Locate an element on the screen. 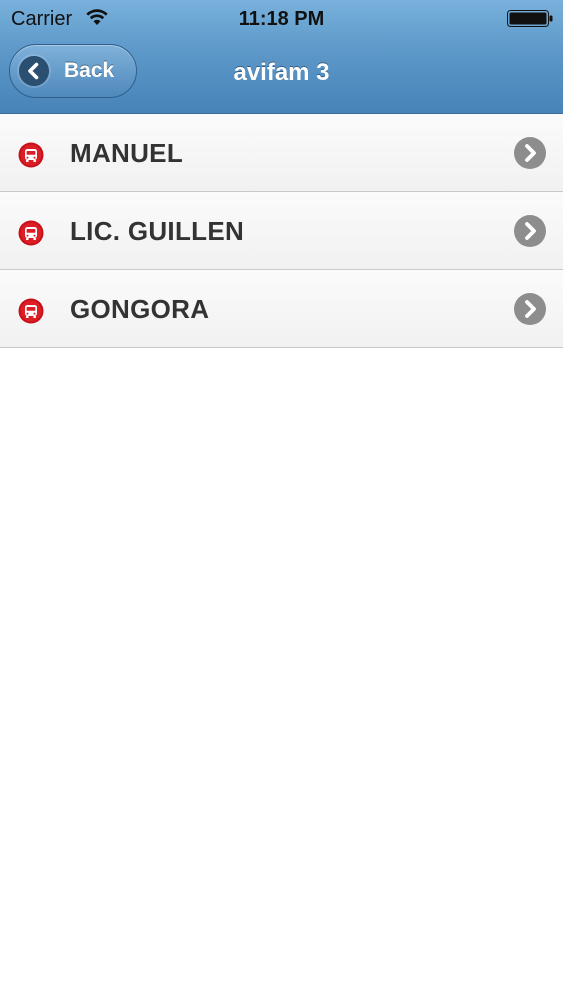  list-item: MANUEL is located at coordinates (281, 153).